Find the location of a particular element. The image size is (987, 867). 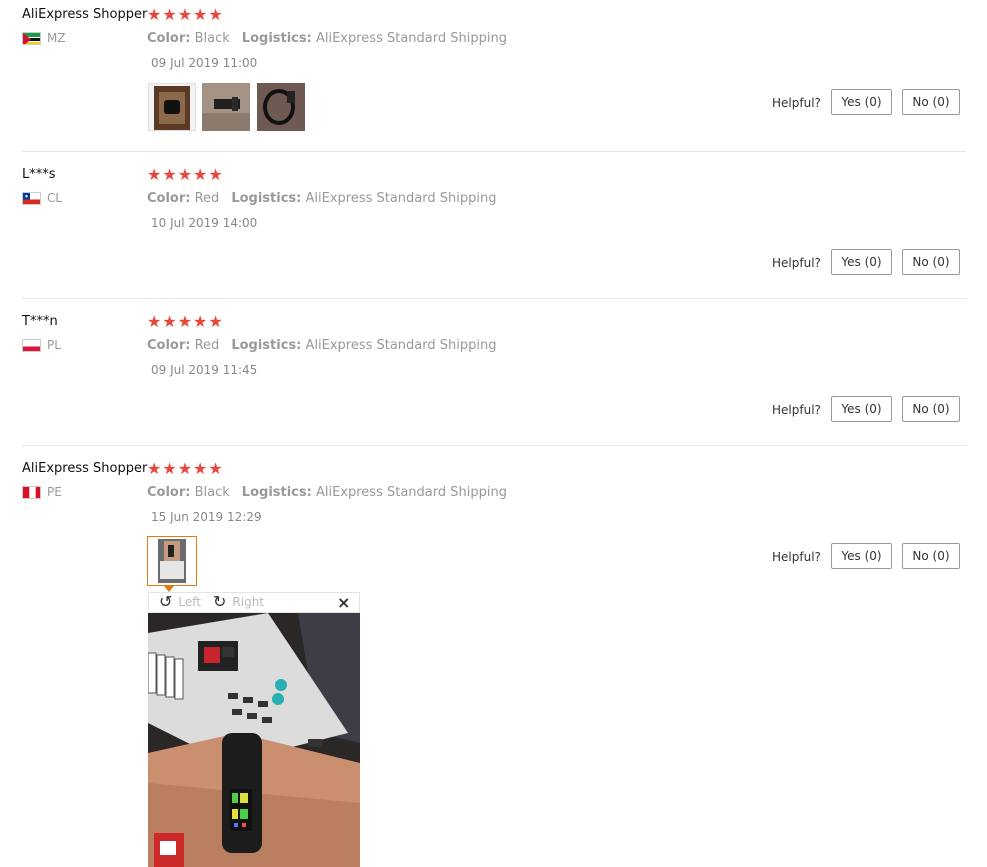

rotate-left-icon: ↺ is located at coordinates (166, 601).